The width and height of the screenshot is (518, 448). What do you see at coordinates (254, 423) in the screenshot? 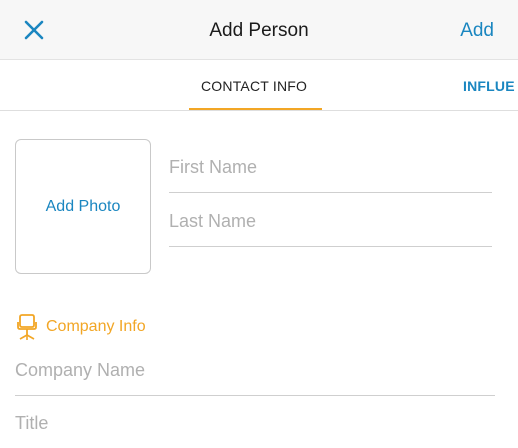
I see `title-input` at bounding box center [254, 423].